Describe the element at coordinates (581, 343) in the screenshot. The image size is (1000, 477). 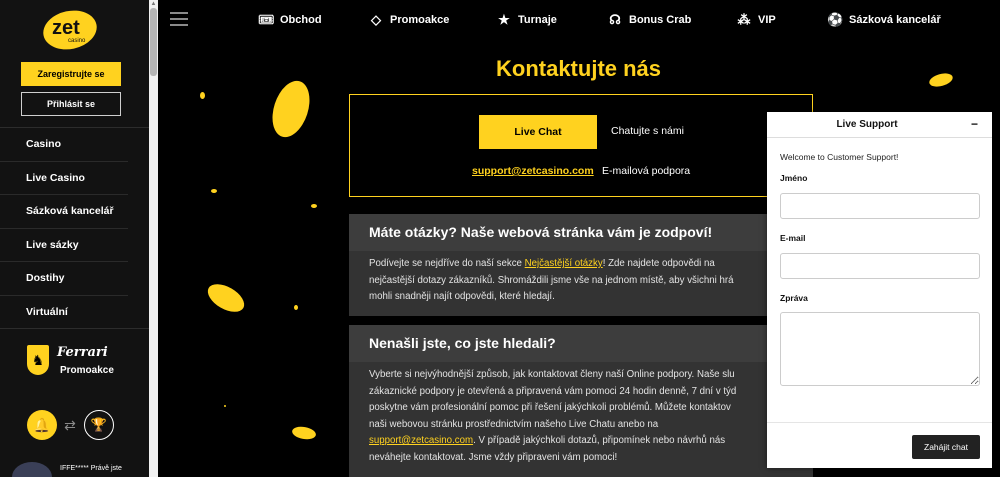
I see `contact-card-header: Nenašli jste, co jste hledali?` at that location.